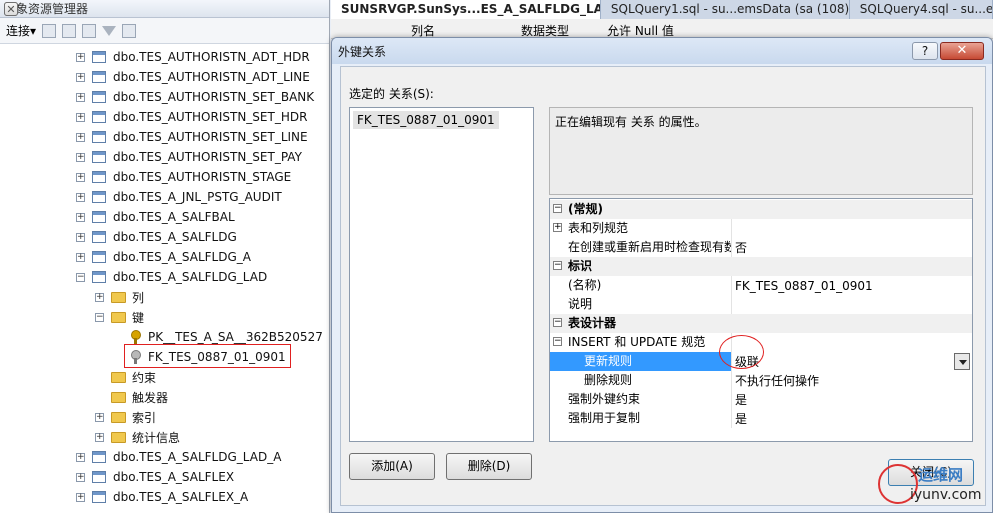 Image resolution: width=993 pixels, height=513 pixels. What do you see at coordinates (49, 30) in the screenshot?
I see `connect-icon` at bounding box center [49, 30].